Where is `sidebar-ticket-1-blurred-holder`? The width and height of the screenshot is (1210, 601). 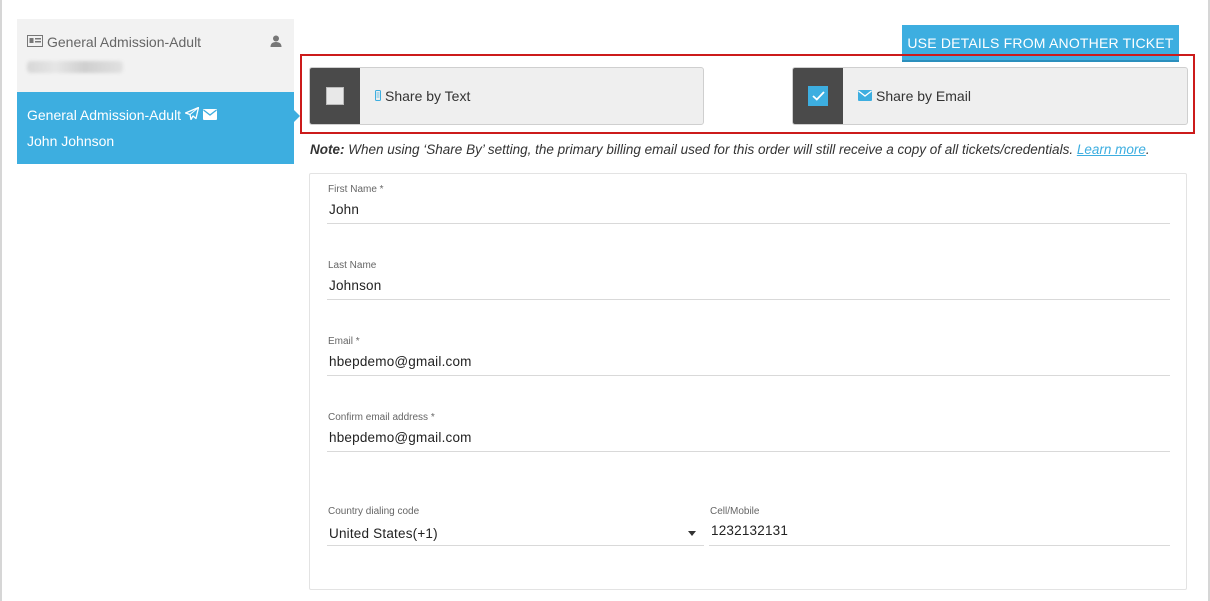 sidebar-ticket-1-blurred-holder is located at coordinates (75, 67).